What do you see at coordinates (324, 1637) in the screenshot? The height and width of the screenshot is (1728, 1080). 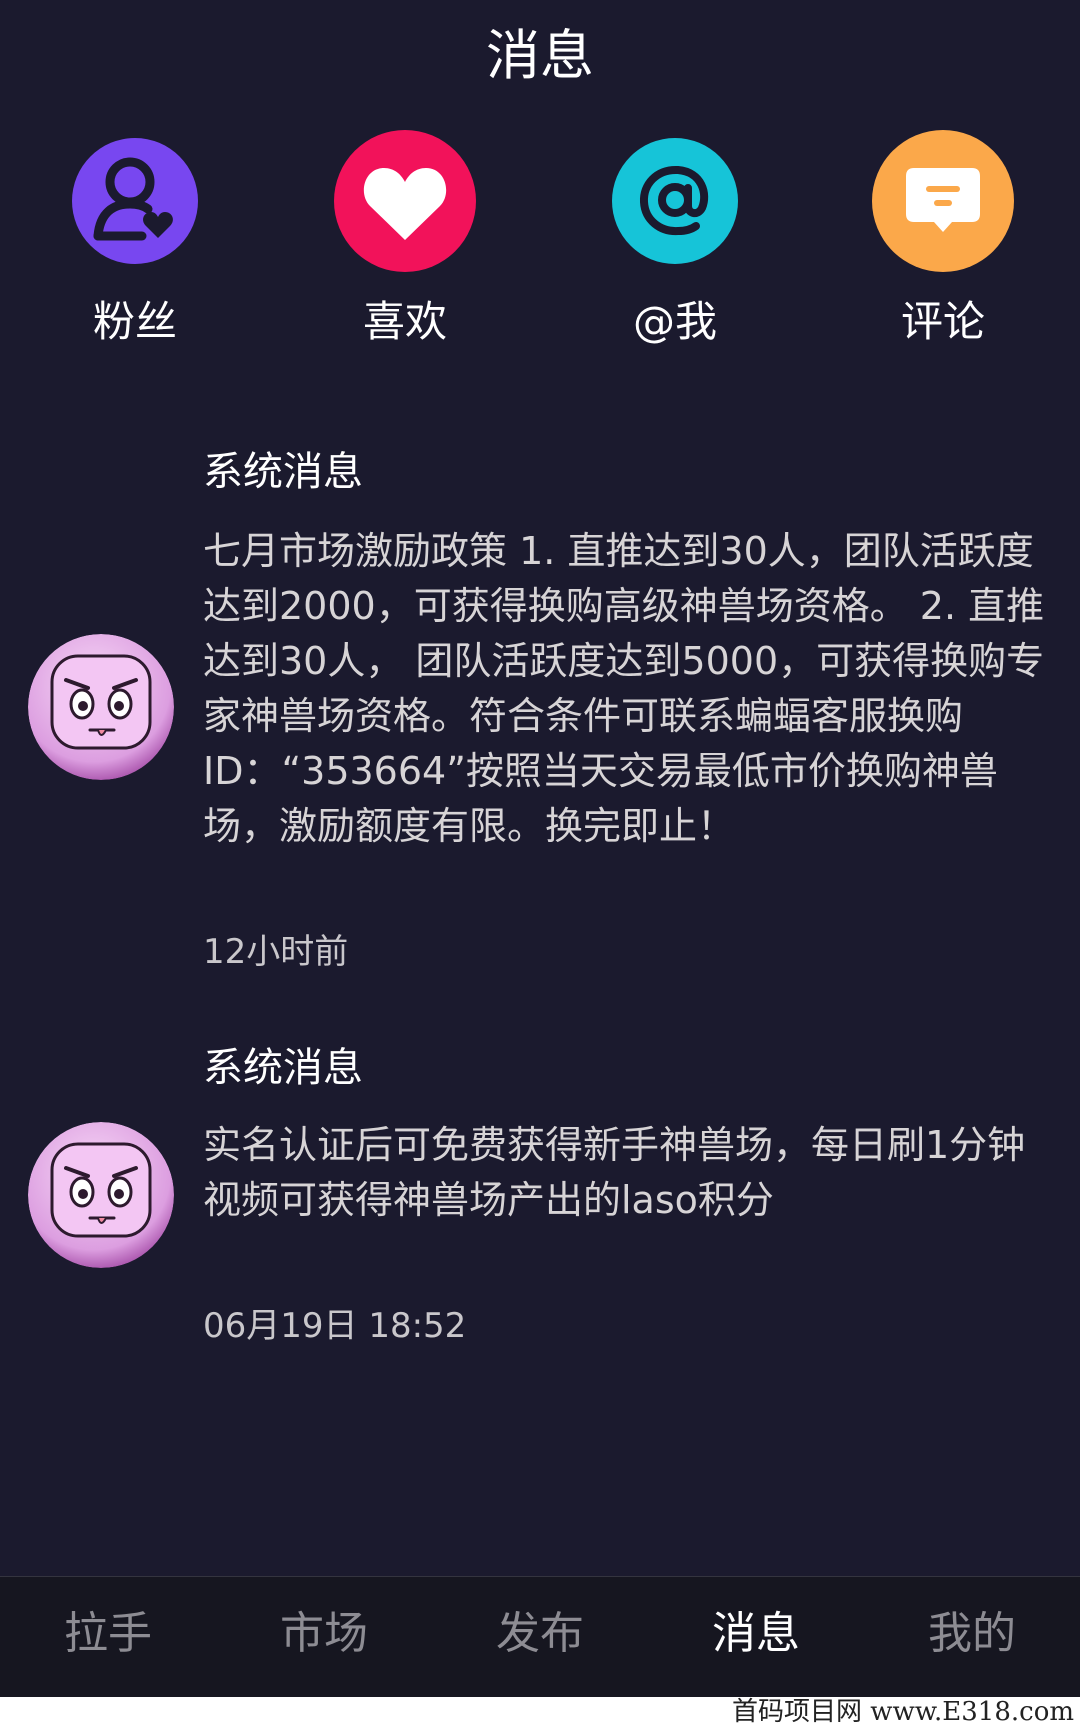 I see `tab-market: 市场` at bounding box center [324, 1637].